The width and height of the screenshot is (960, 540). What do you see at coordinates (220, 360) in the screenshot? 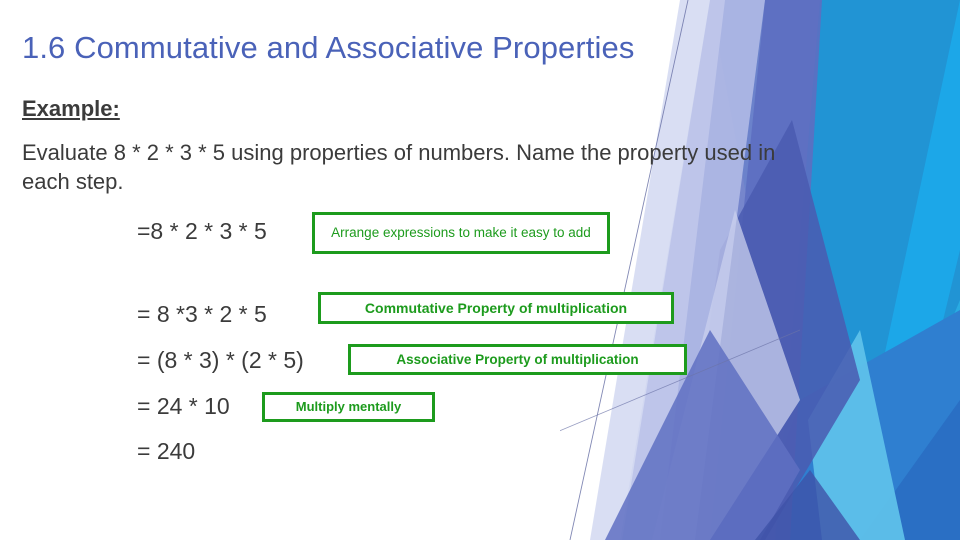
I see `equation-step-3: = (8 * 3) * (2 * 5)` at bounding box center [220, 360].